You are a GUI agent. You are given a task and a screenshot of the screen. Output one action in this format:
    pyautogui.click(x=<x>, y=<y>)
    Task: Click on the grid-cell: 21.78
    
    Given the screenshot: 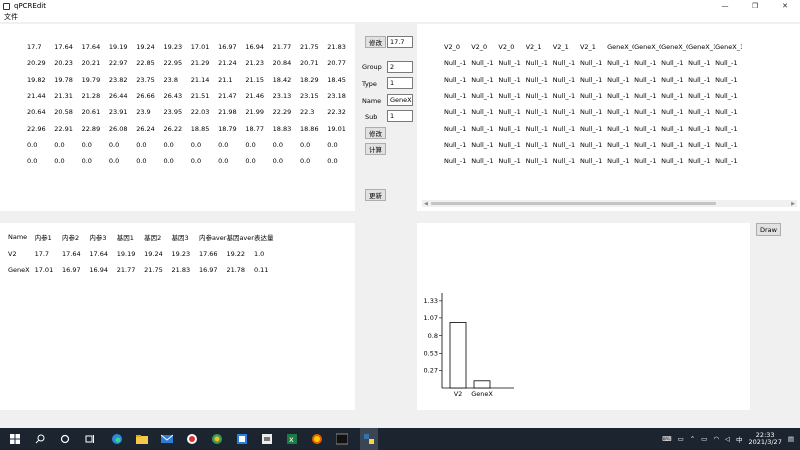 What is the action you would take?
    pyautogui.click(x=240, y=270)
    